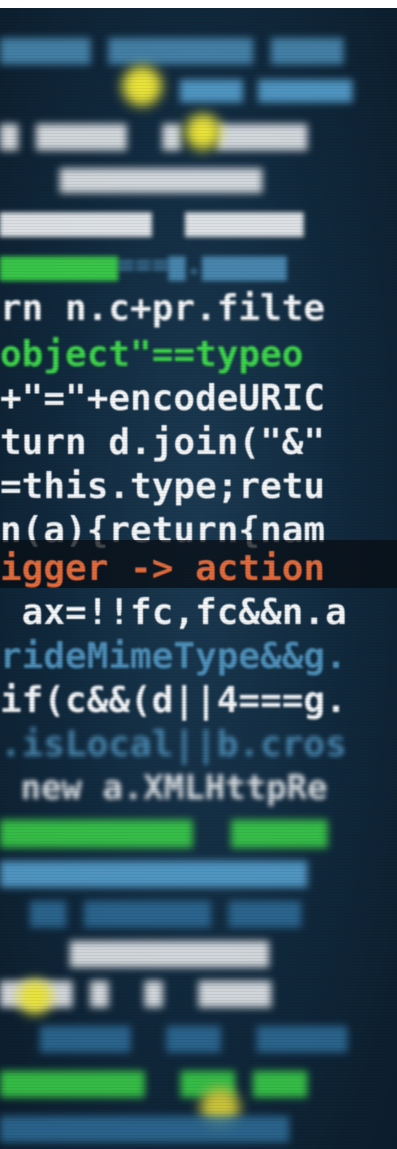 Image resolution: width=397 pixels, height=1149 pixels. I want to click on blurred-code-line: ▆▆▆▆▆ ▆▆▆ ▆▆▆▆▆, so click(194, 1035).